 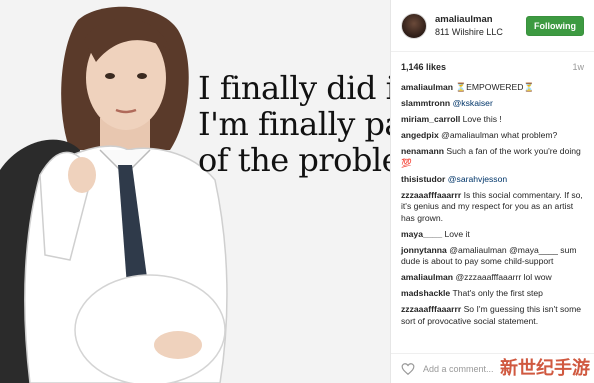 I want to click on header-text: amaliaulman 811 Wilshire LLC, so click(x=480, y=25).